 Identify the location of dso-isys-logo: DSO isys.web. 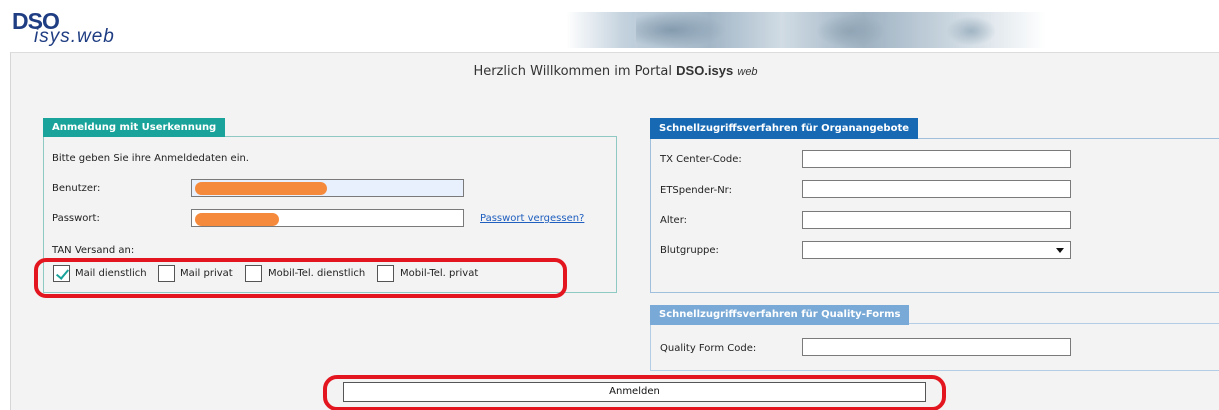
(82, 29).